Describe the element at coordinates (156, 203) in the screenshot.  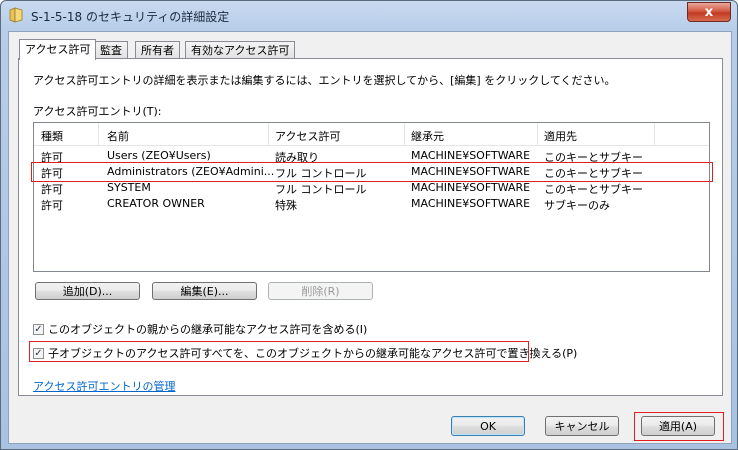
I see `cell-name: CREATOR OWNER` at that location.